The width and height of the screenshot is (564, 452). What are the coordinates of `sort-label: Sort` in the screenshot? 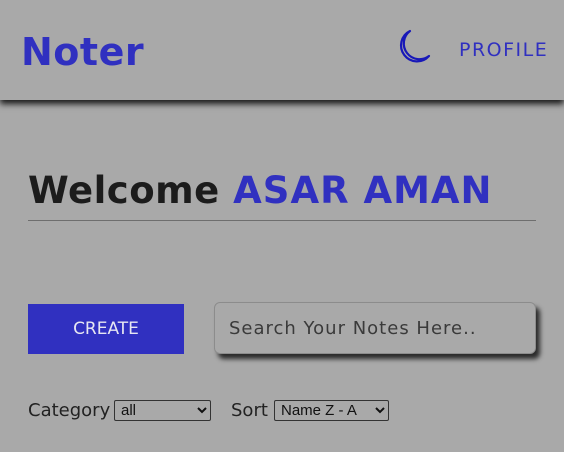 It's located at (249, 410).